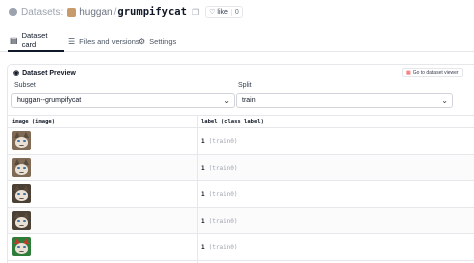 This screenshot has height=263, width=474. I want to click on tab-settings: ⚙ Settings, so click(157, 41).